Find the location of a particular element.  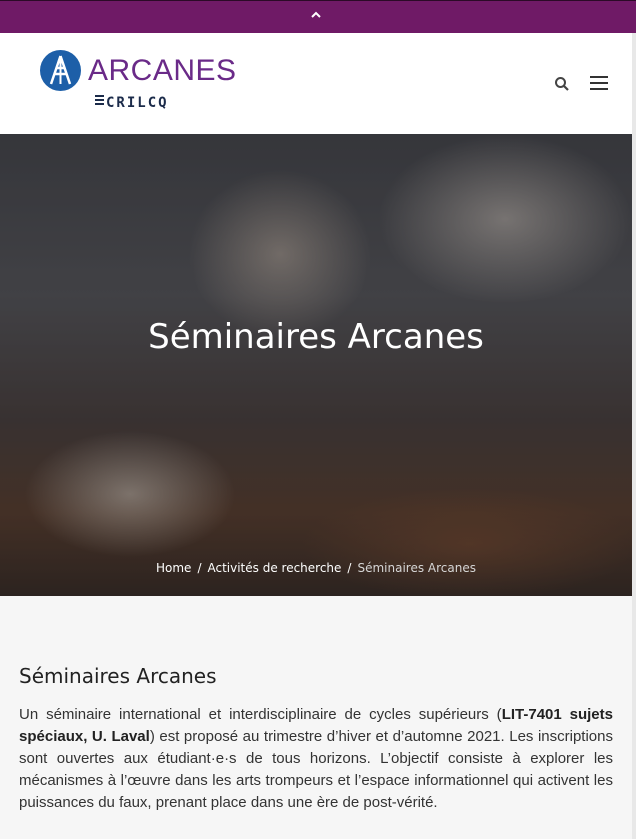

site-header: ARCANES CRILCQ is located at coordinates (318, 83).